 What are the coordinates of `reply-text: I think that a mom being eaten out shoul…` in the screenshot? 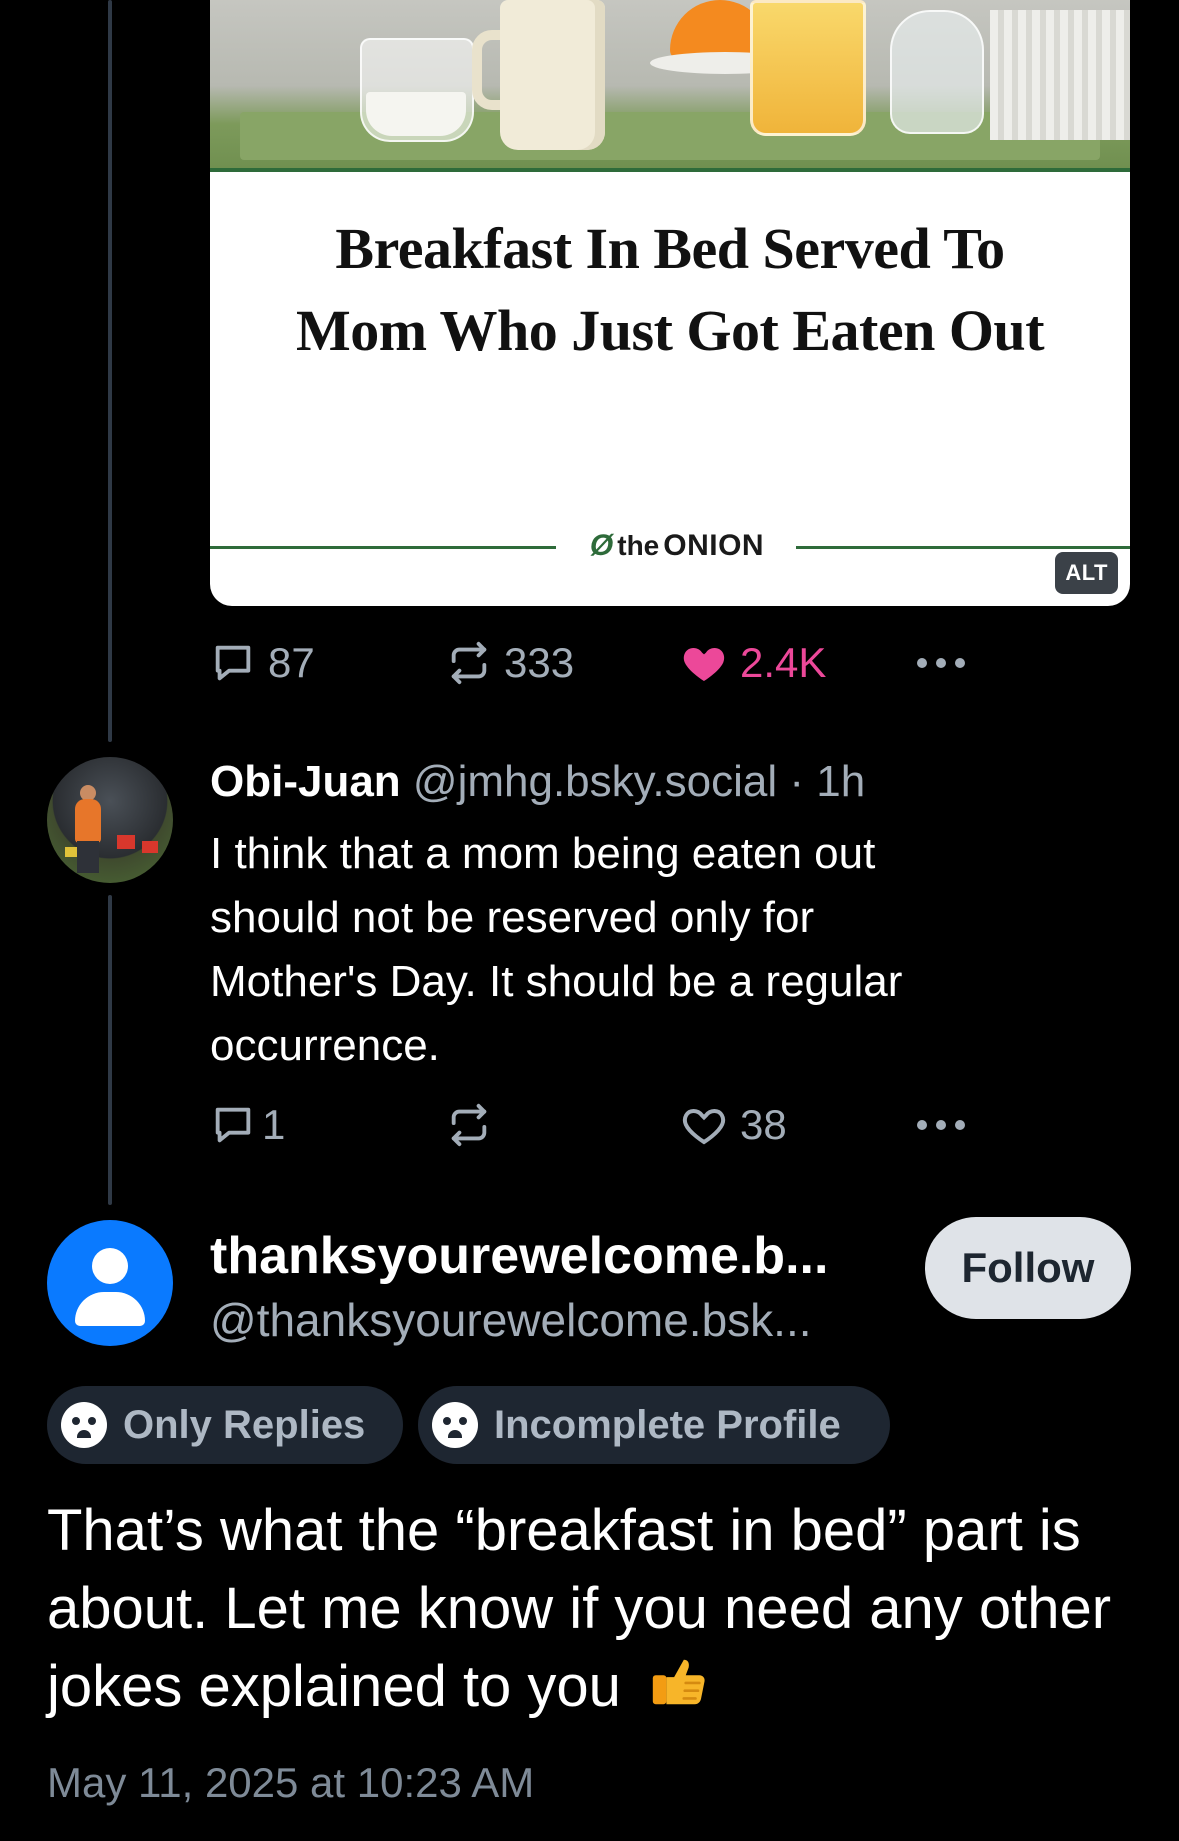 It's located at (660, 950).